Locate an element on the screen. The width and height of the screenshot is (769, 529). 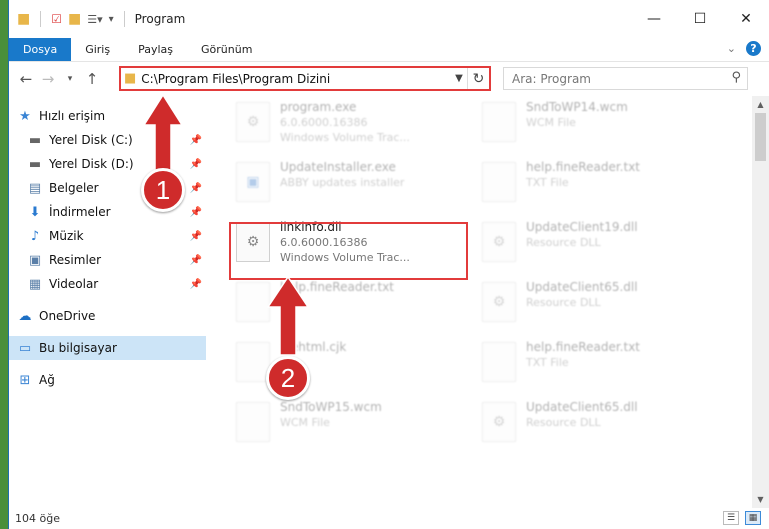
step-1-badge: 1 is located at coordinates (163, 190).